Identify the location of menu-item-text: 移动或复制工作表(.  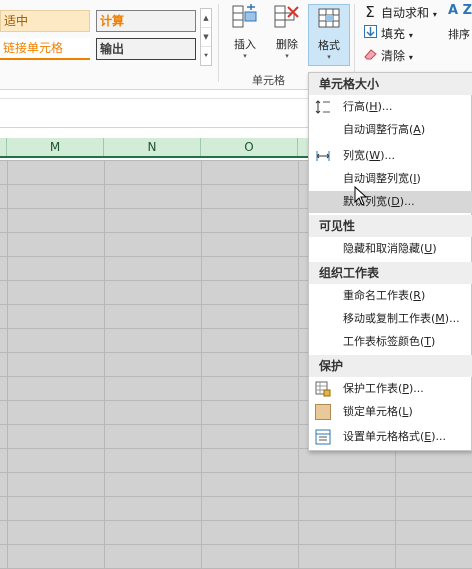
(389, 318).